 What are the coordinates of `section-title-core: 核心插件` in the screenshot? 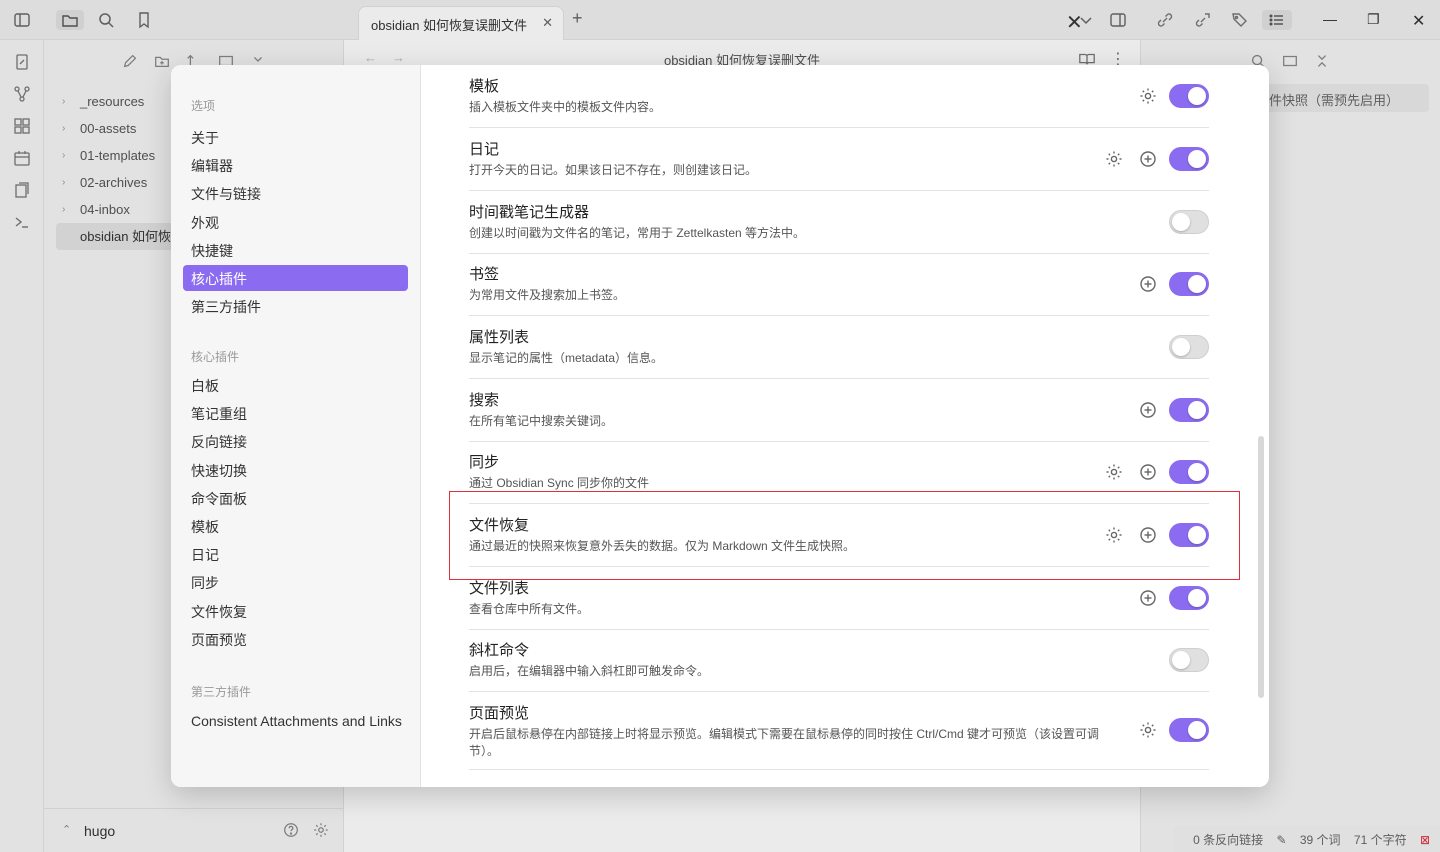 It's located at (215, 357).